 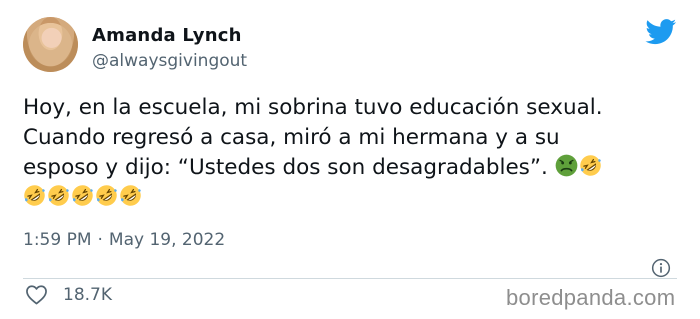 What do you see at coordinates (661, 32) in the screenshot?
I see `twitter-bird-icon` at bounding box center [661, 32].